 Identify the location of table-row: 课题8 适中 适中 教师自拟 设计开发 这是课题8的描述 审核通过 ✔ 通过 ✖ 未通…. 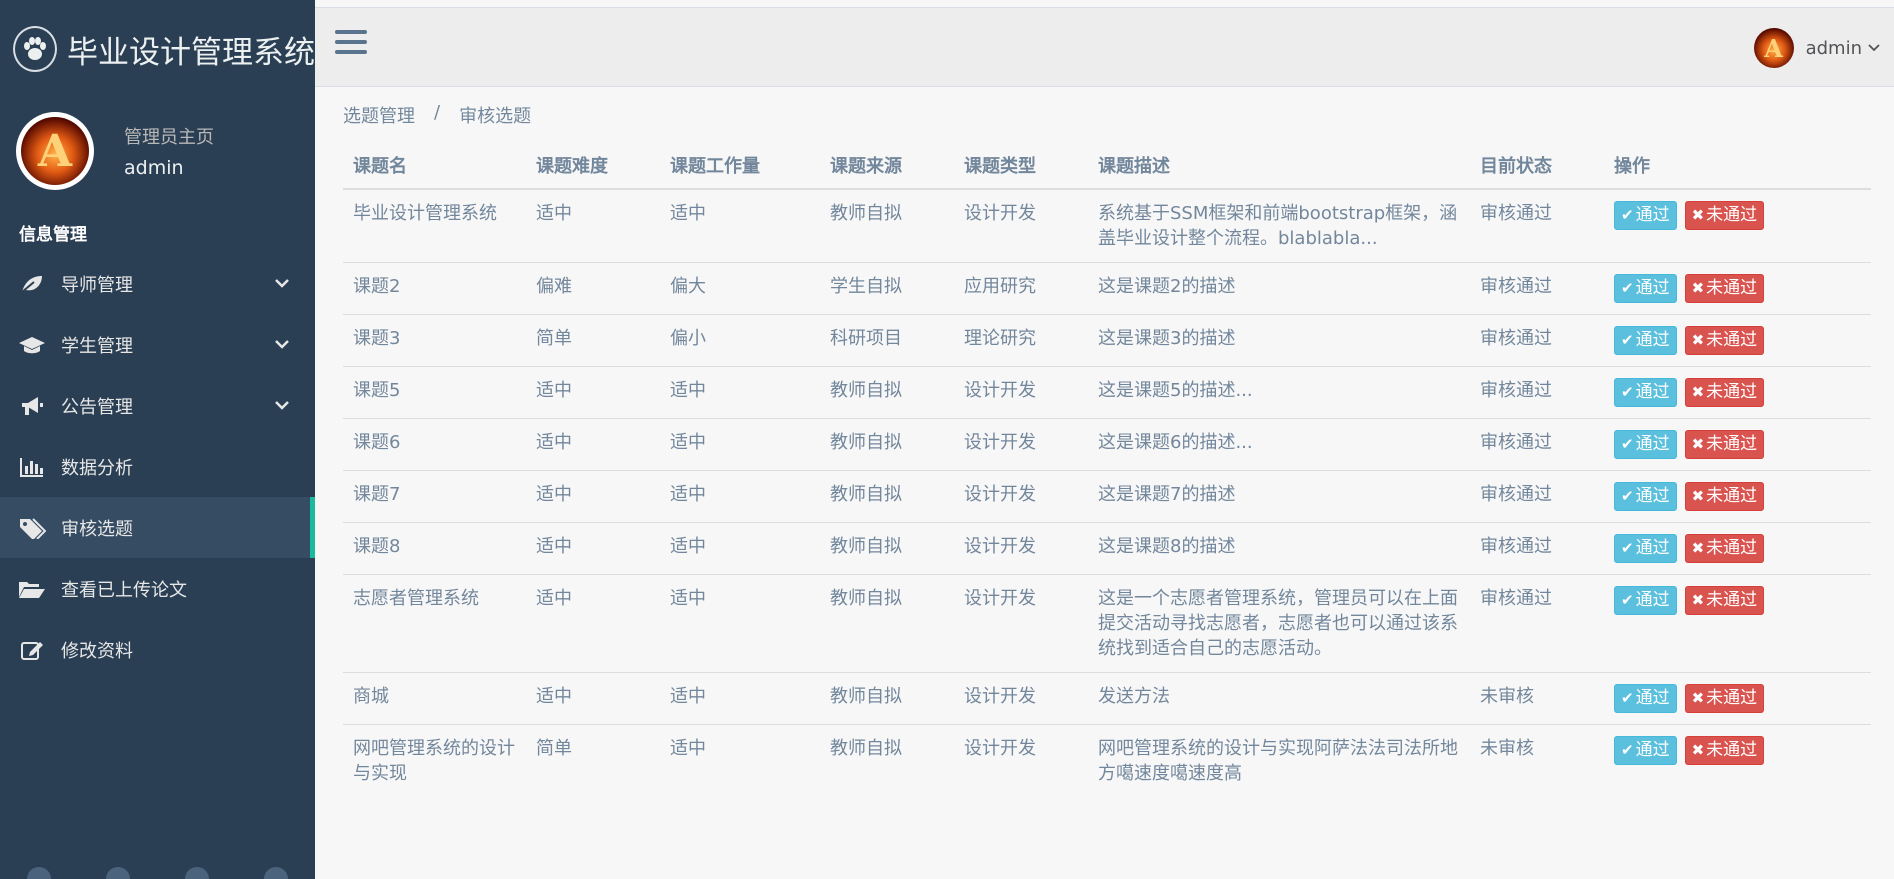
(1107, 548).